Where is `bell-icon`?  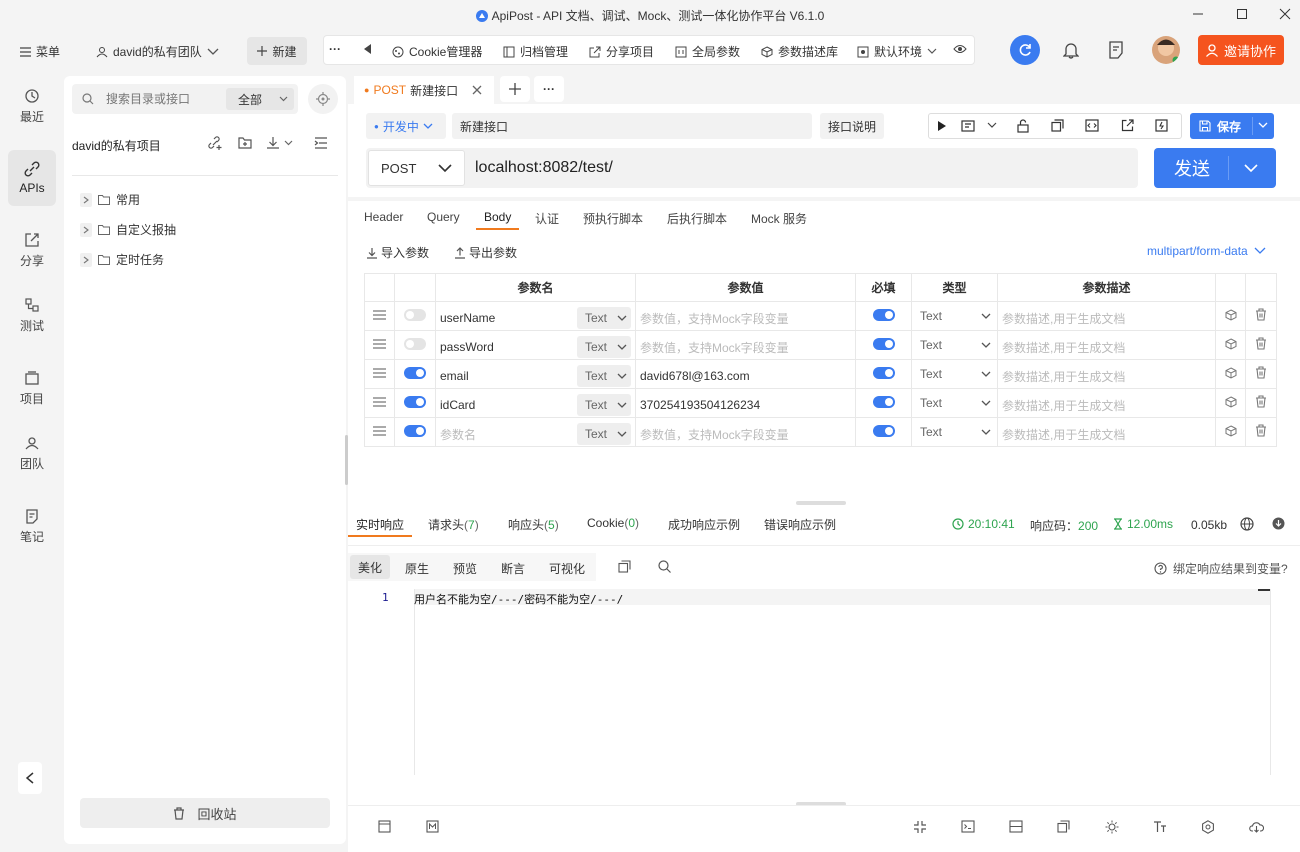
bell-icon is located at coordinates (1071, 50).